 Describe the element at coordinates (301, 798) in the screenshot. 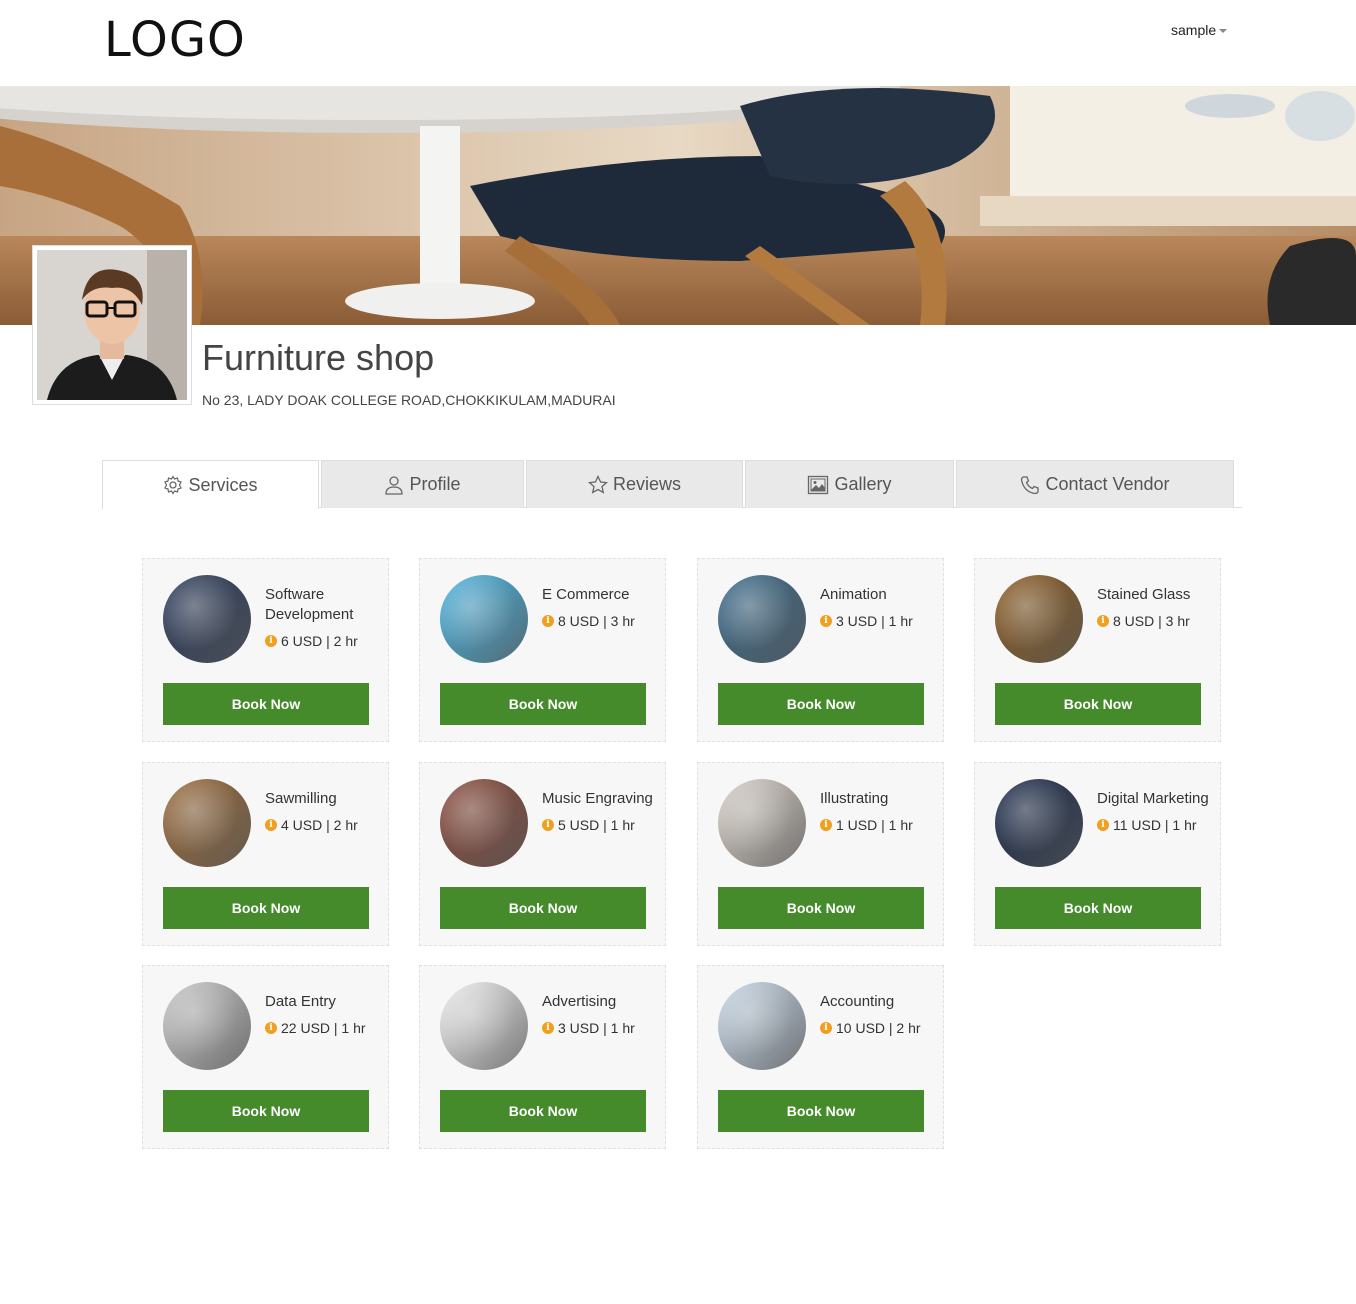

I see `service-name: Sawmilling` at that location.